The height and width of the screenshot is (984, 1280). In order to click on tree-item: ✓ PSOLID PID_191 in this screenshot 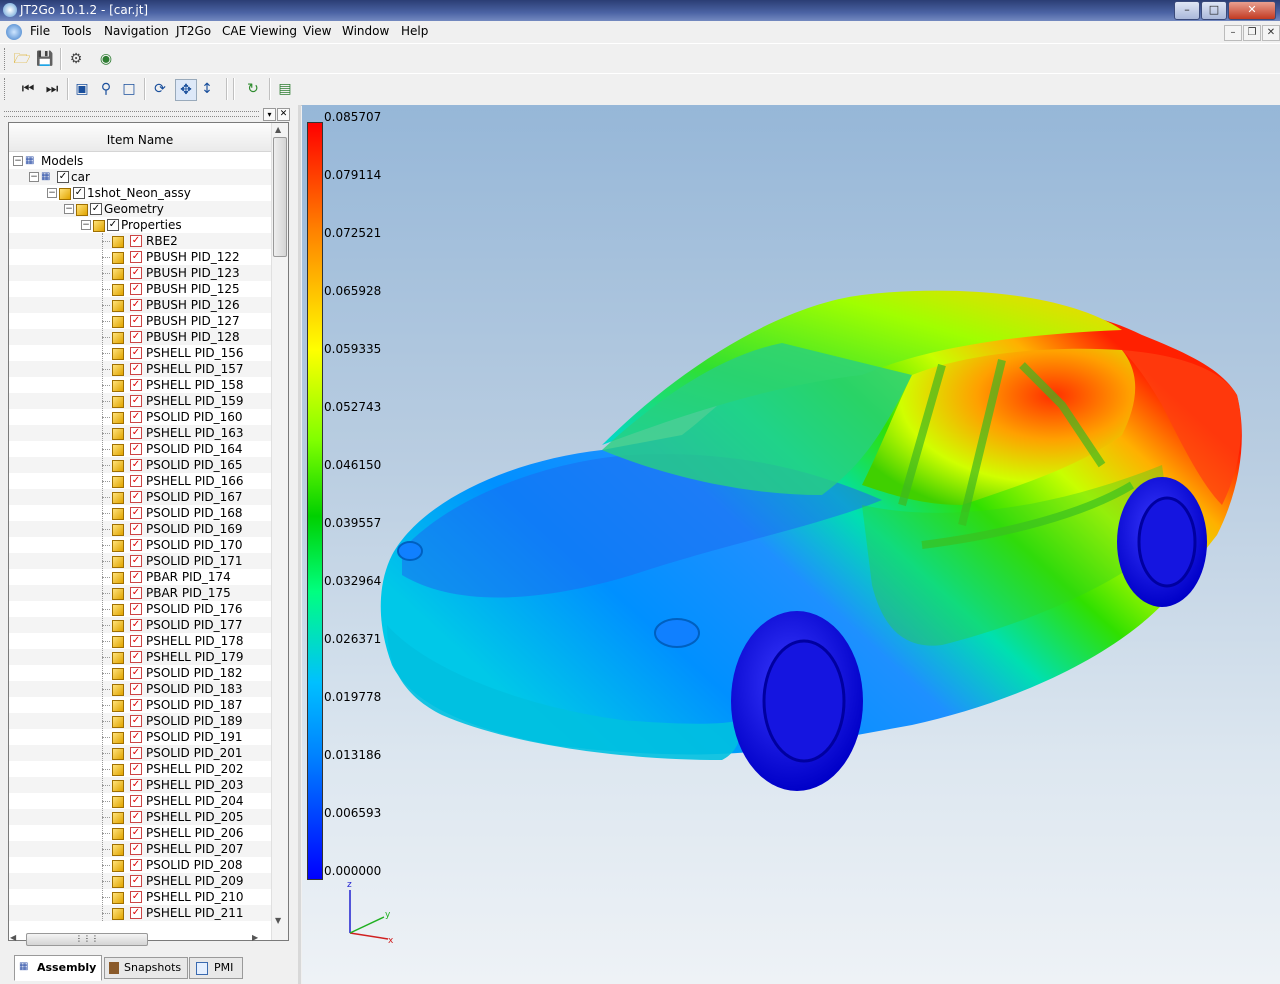, I will do `click(140, 737)`.